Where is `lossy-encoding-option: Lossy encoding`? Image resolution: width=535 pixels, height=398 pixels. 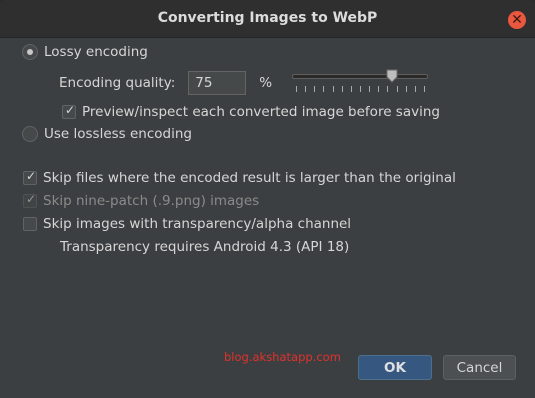 lossy-encoding-option: Lossy encoding is located at coordinates (85, 52).